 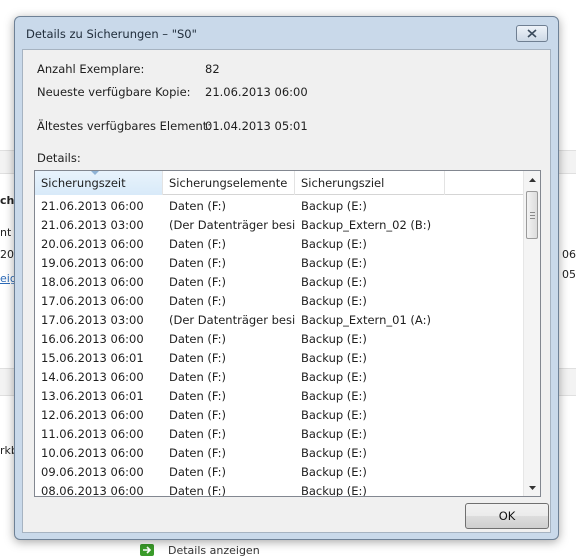 I want to click on column-header-sicherungselemente: Sicherungselemente, so click(x=229, y=183).